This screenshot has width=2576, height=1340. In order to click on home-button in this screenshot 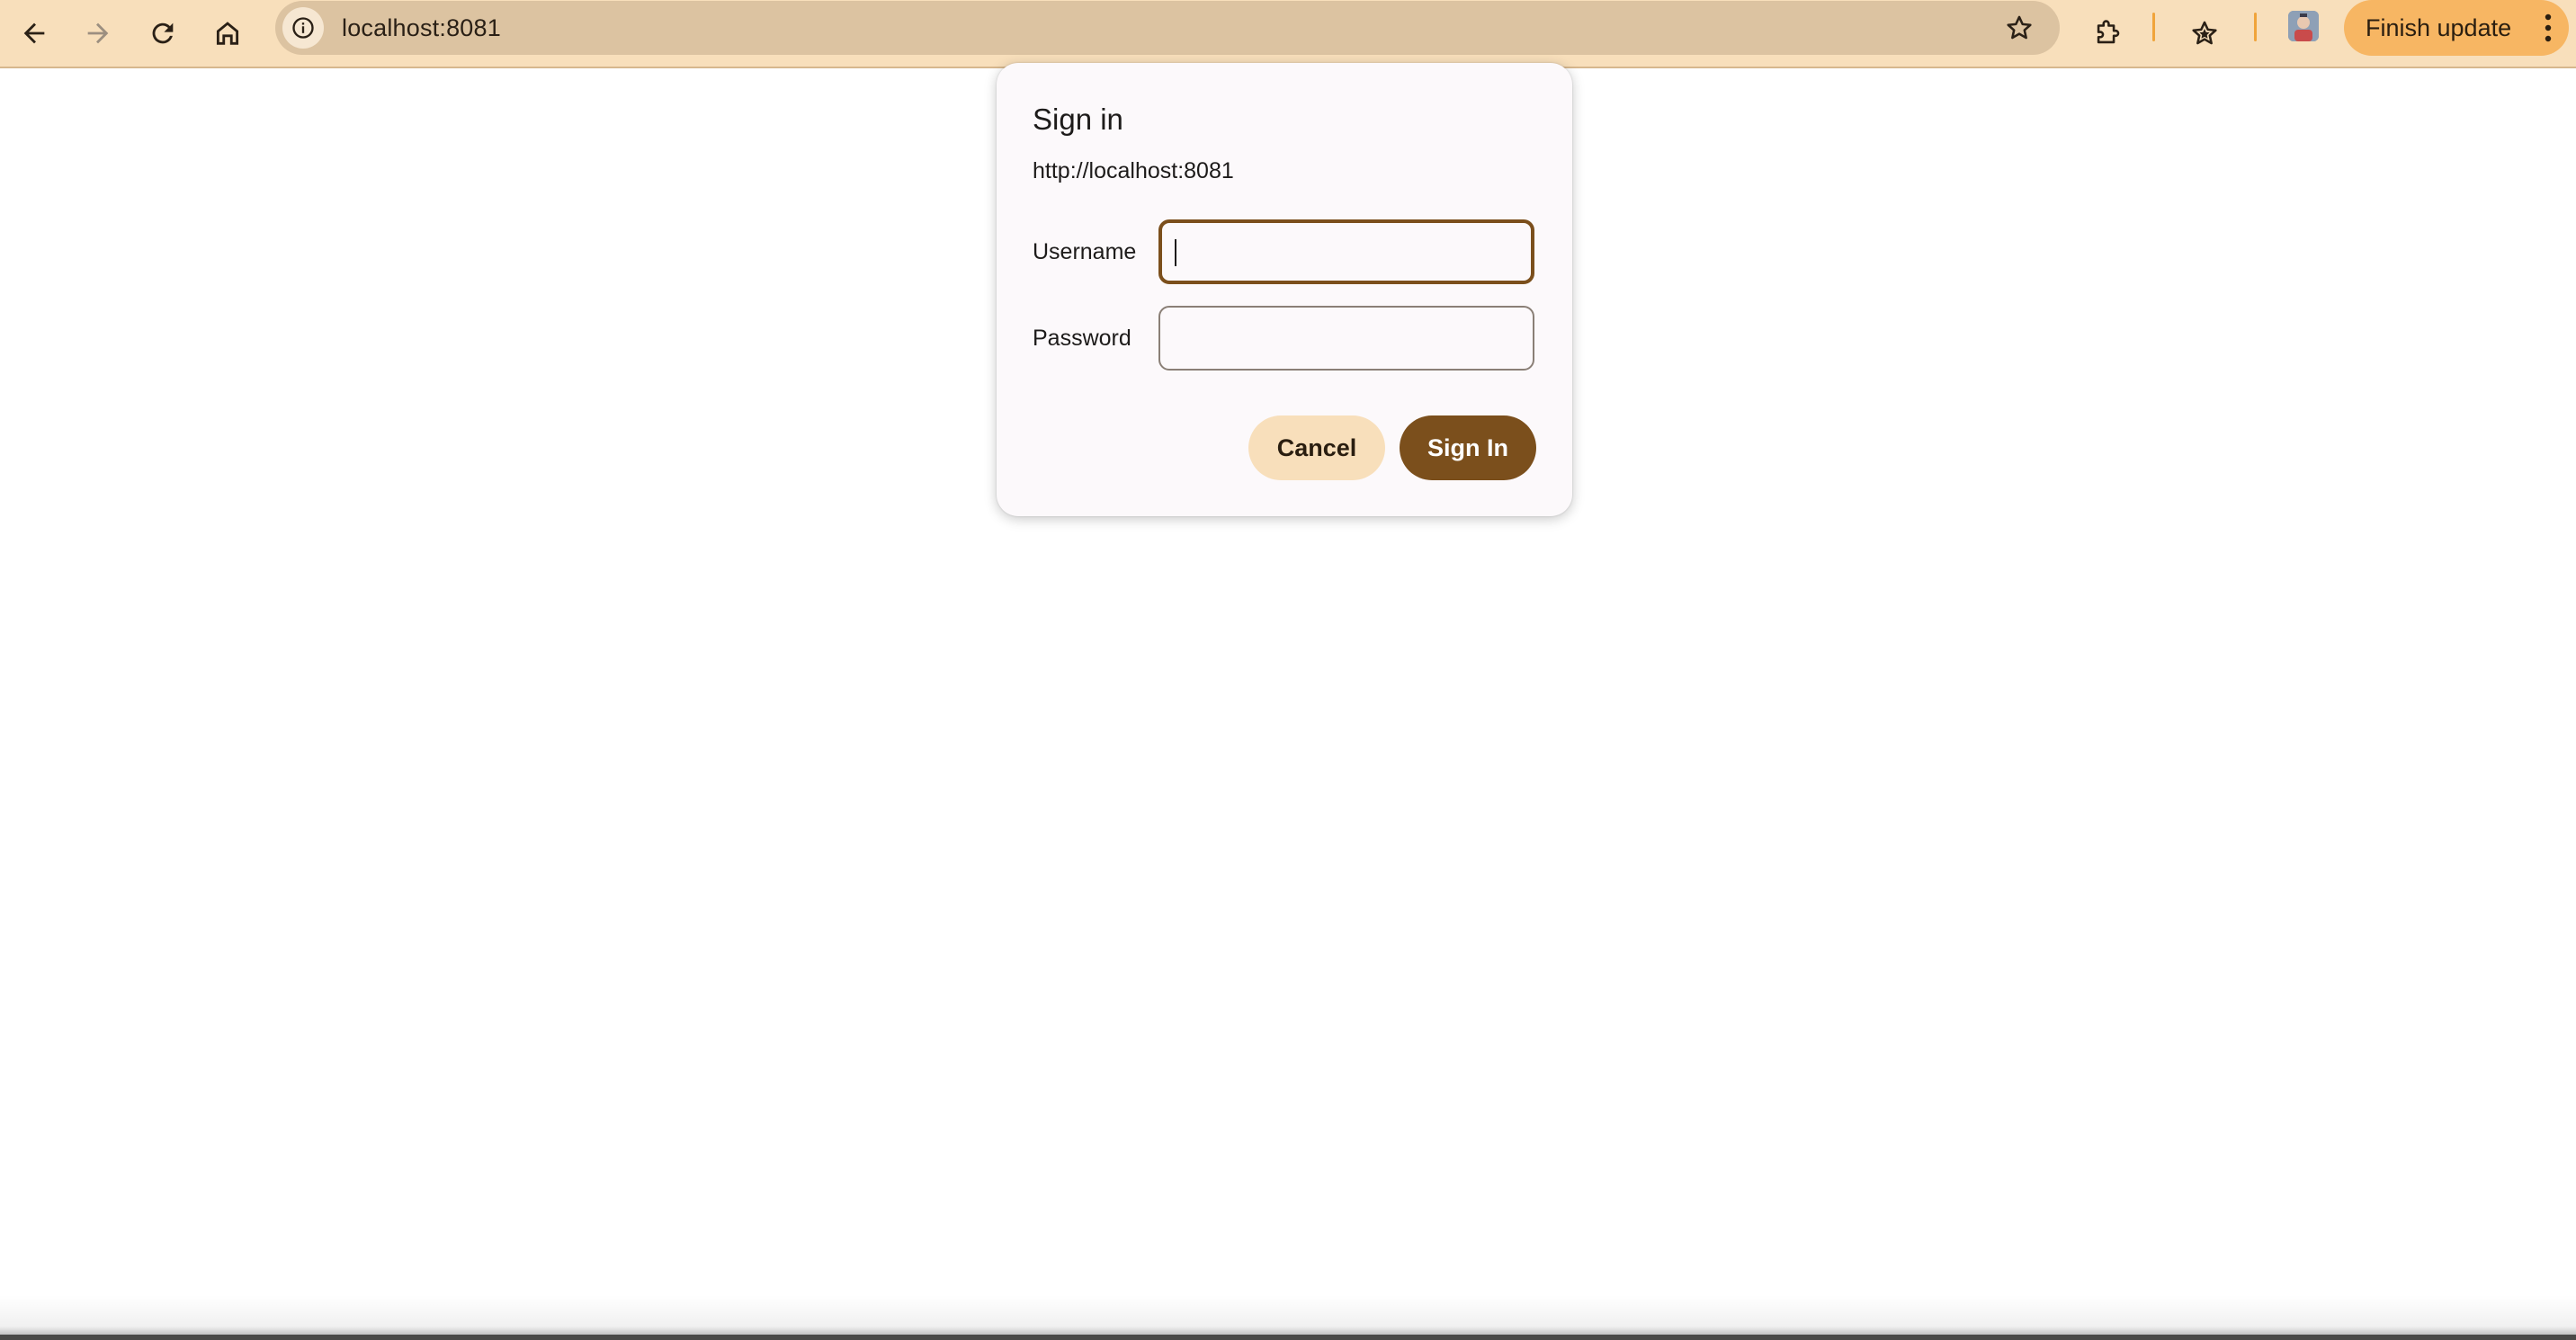, I will do `click(227, 33)`.